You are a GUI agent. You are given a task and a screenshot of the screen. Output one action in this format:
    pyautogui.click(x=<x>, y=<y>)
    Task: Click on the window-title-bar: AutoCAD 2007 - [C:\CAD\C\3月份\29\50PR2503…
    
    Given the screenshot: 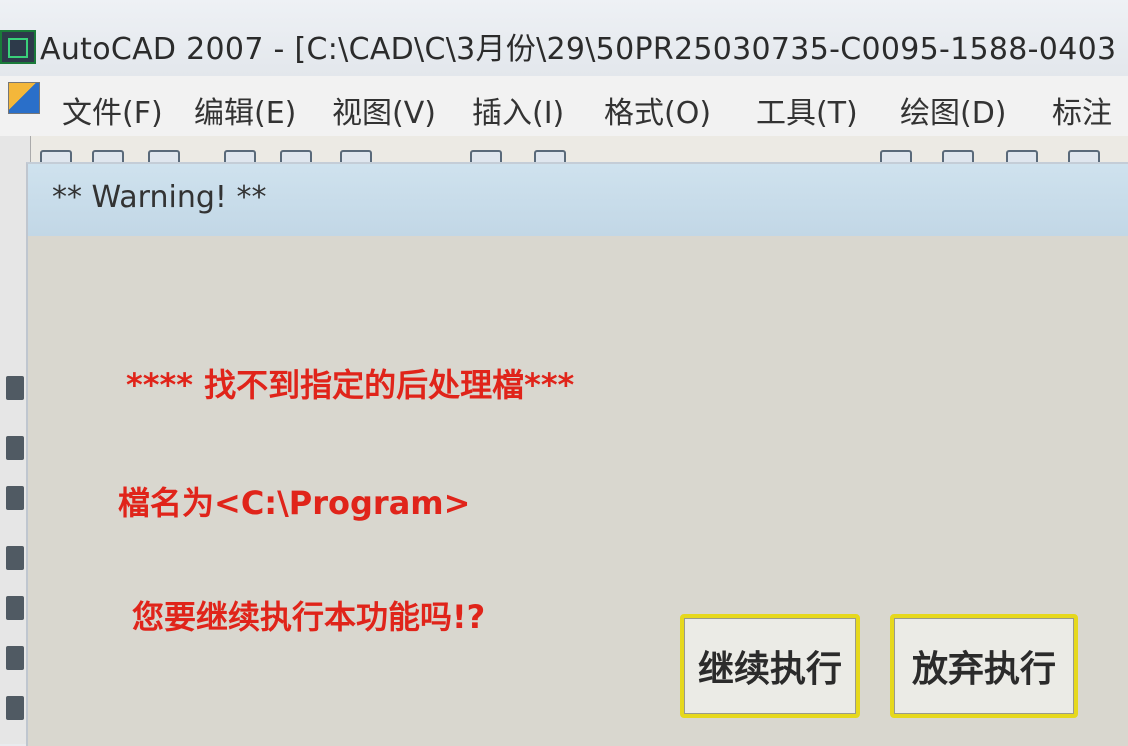 What is the action you would take?
    pyautogui.click(x=564, y=38)
    